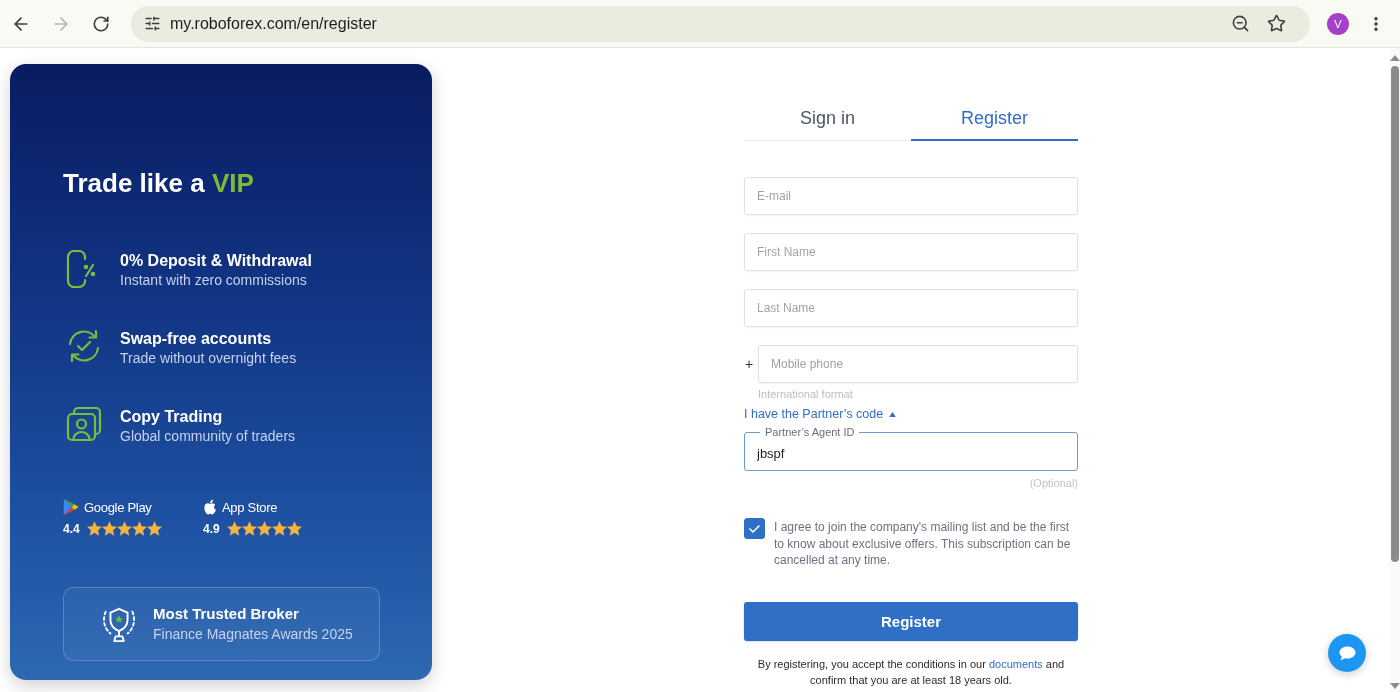  What do you see at coordinates (749, 364) in the screenshot?
I see `phone-prefix: +` at bounding box center [749, 364].